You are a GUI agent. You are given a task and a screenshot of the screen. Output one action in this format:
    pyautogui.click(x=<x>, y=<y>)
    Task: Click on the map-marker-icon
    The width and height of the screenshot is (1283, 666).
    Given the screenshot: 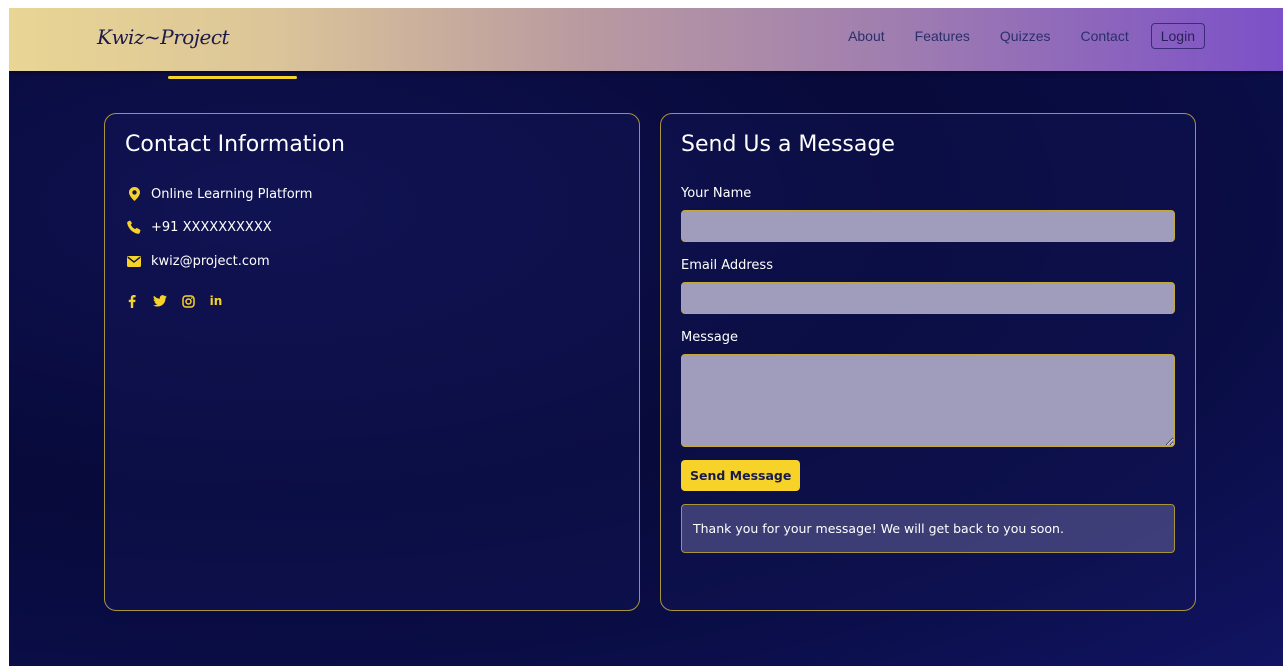 What is the action you would take?
    pyautogui.click(x=134, y=194)
    